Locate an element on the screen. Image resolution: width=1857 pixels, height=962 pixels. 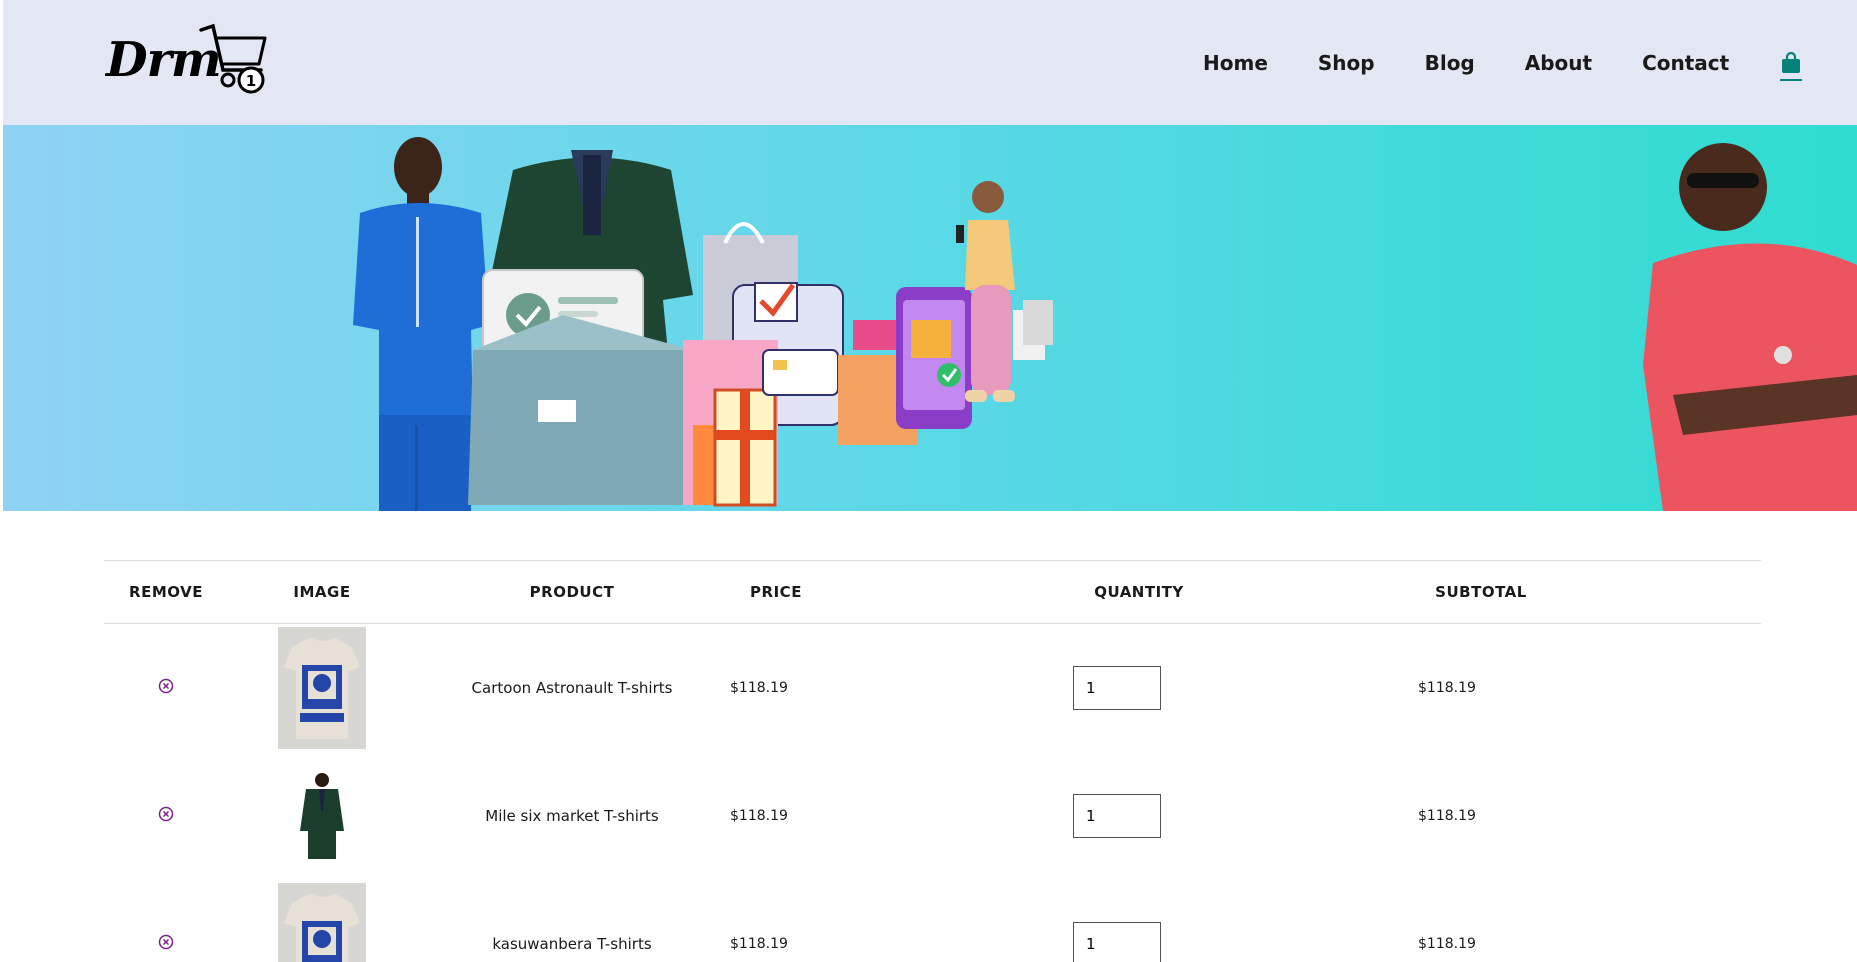
shopping-bag-icon is located at coordinates (1791, 62).